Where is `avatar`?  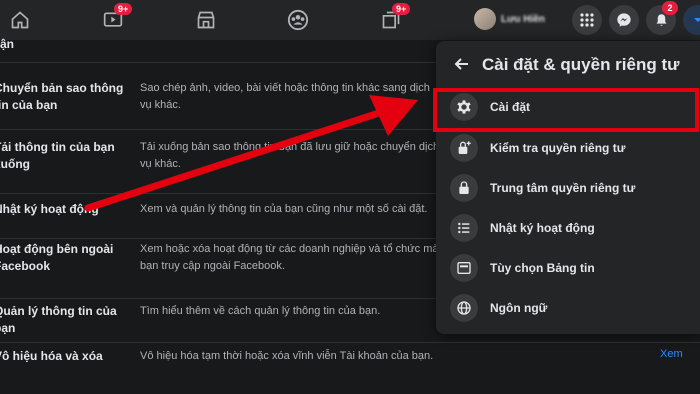
avatar is located at coordinates (485, 19).